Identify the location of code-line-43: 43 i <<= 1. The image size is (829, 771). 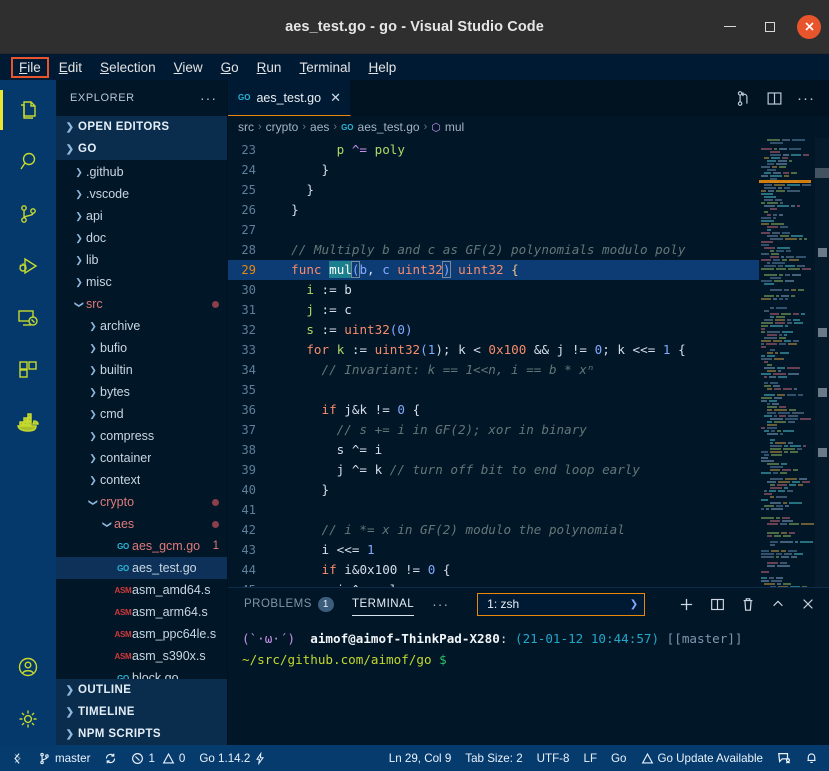
(493, 550).